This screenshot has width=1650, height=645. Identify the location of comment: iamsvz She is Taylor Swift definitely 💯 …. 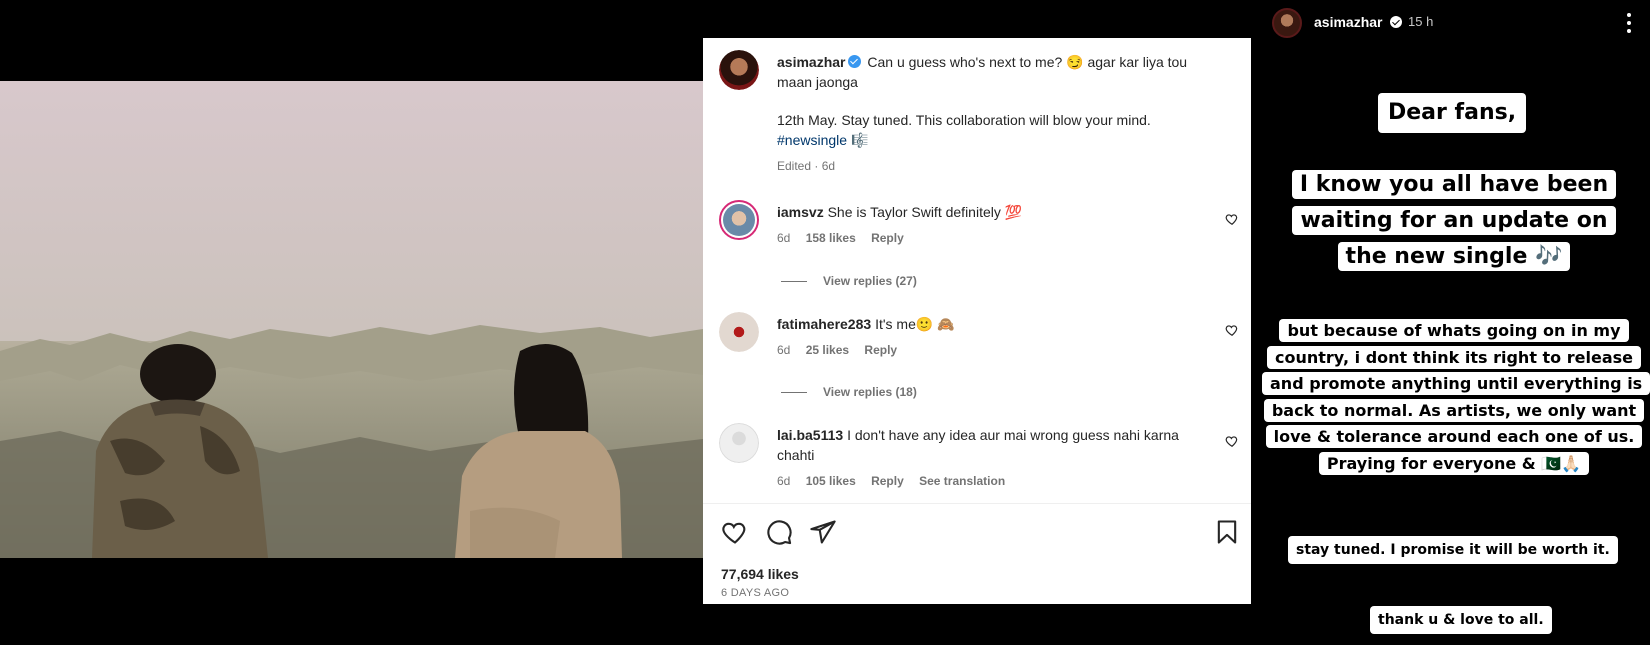
(987, 225).